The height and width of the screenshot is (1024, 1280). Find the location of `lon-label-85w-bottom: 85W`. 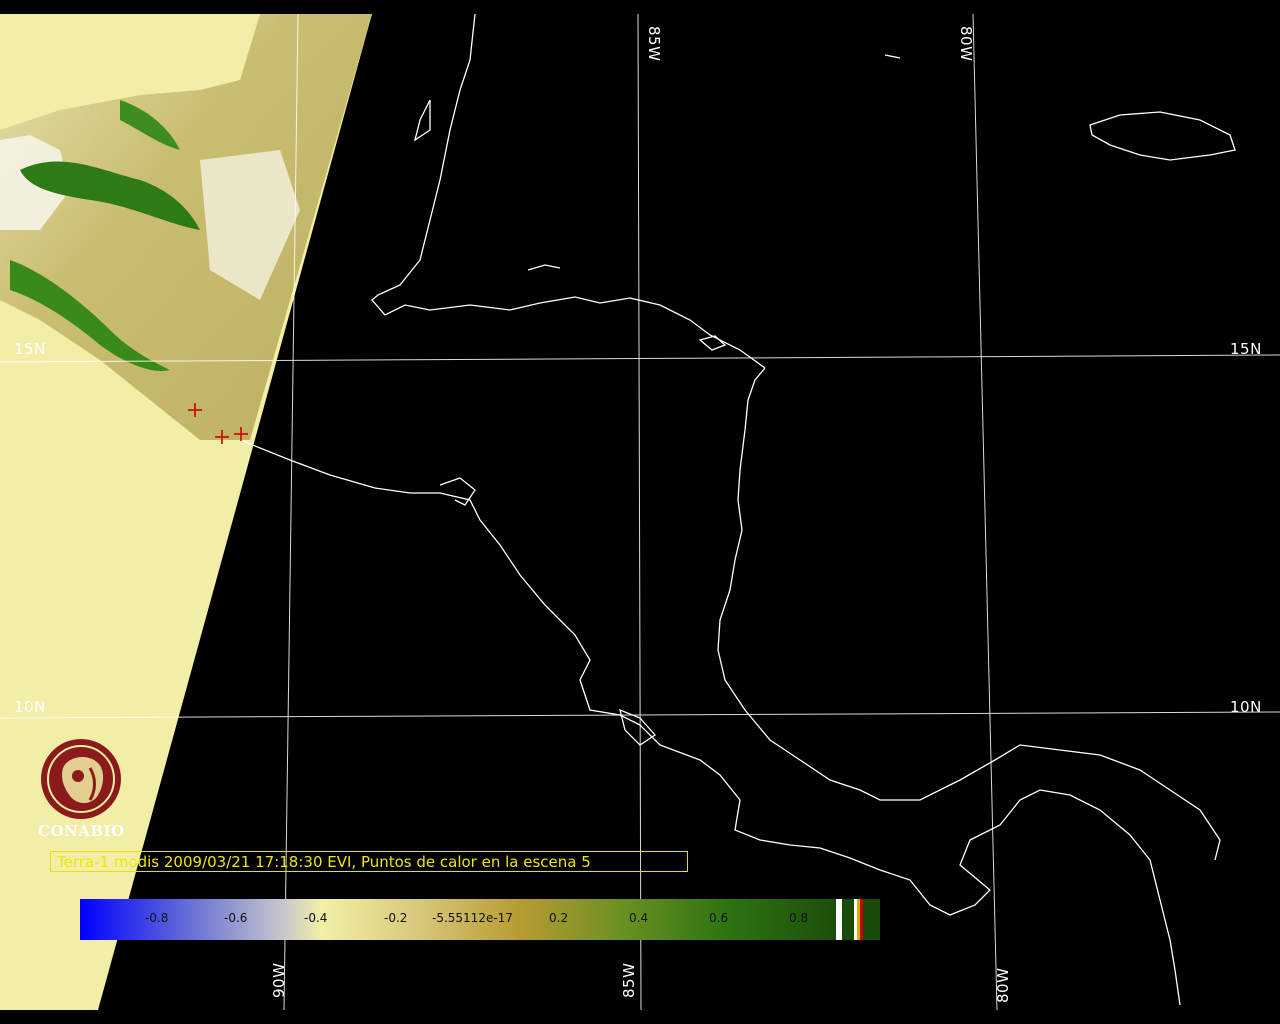

lon-label-85w-bottom: 85W is located at coordinates (629, 980).